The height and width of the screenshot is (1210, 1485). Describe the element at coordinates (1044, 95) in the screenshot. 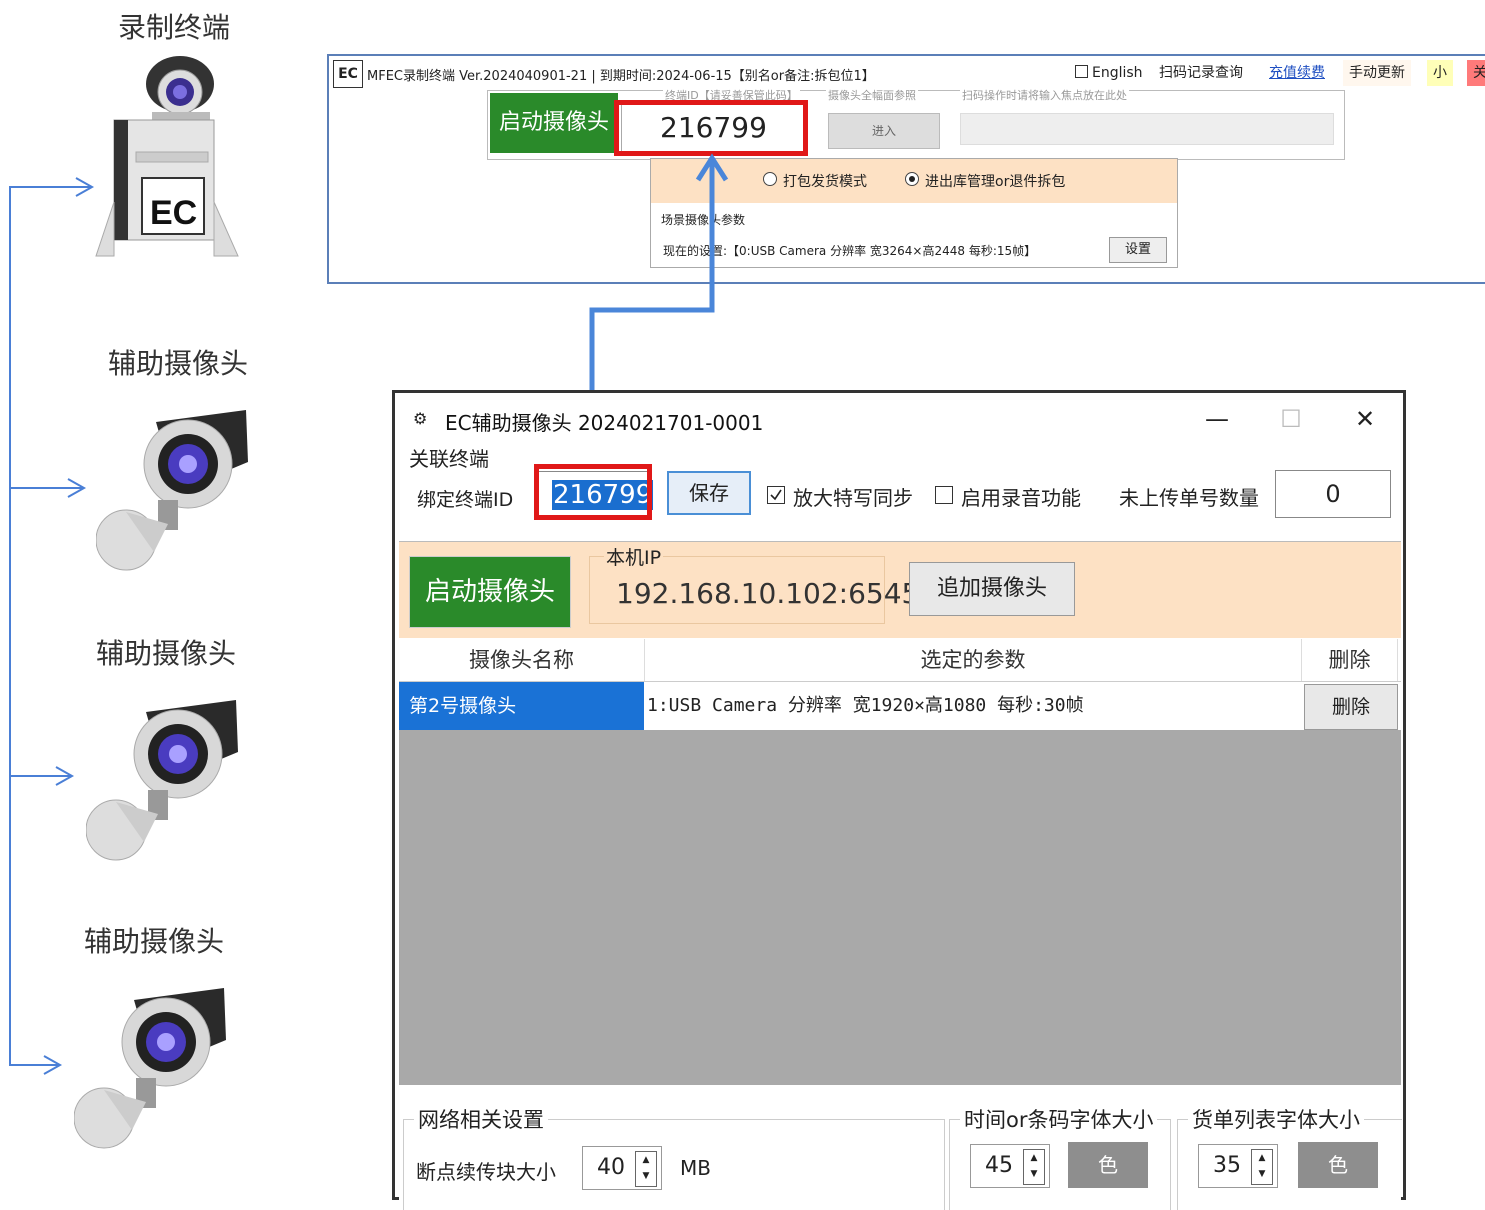

I see `scan-focus-label: 扫码操作时请将输入焦点放在此处` at that location.